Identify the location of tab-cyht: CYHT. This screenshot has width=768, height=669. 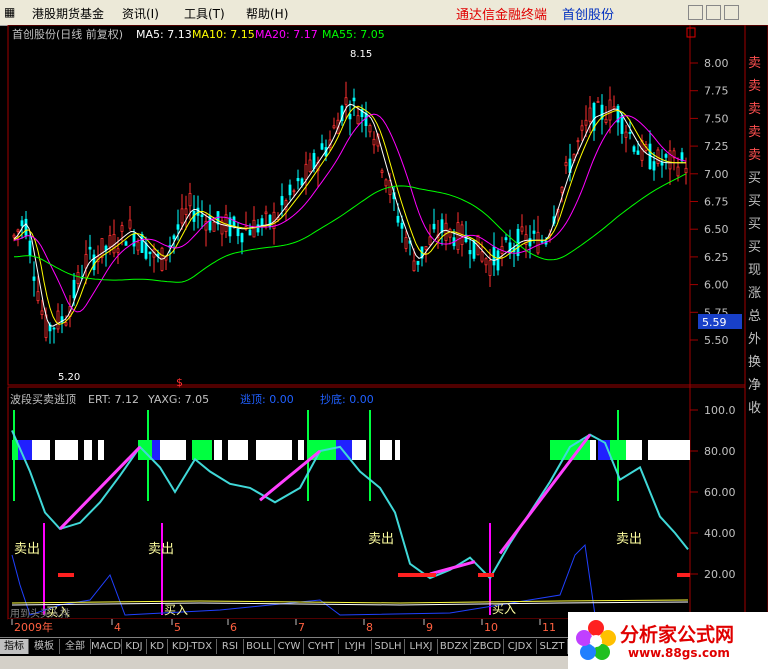
(321, 646).